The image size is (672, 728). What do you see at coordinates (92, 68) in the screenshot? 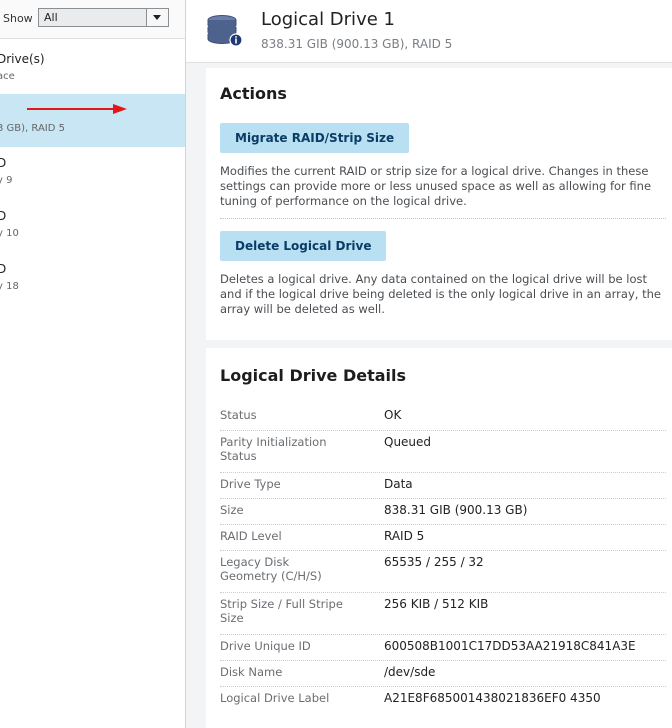
I see `tree-item-drives: Drive(s) ace` at bounding box center [92, 68].